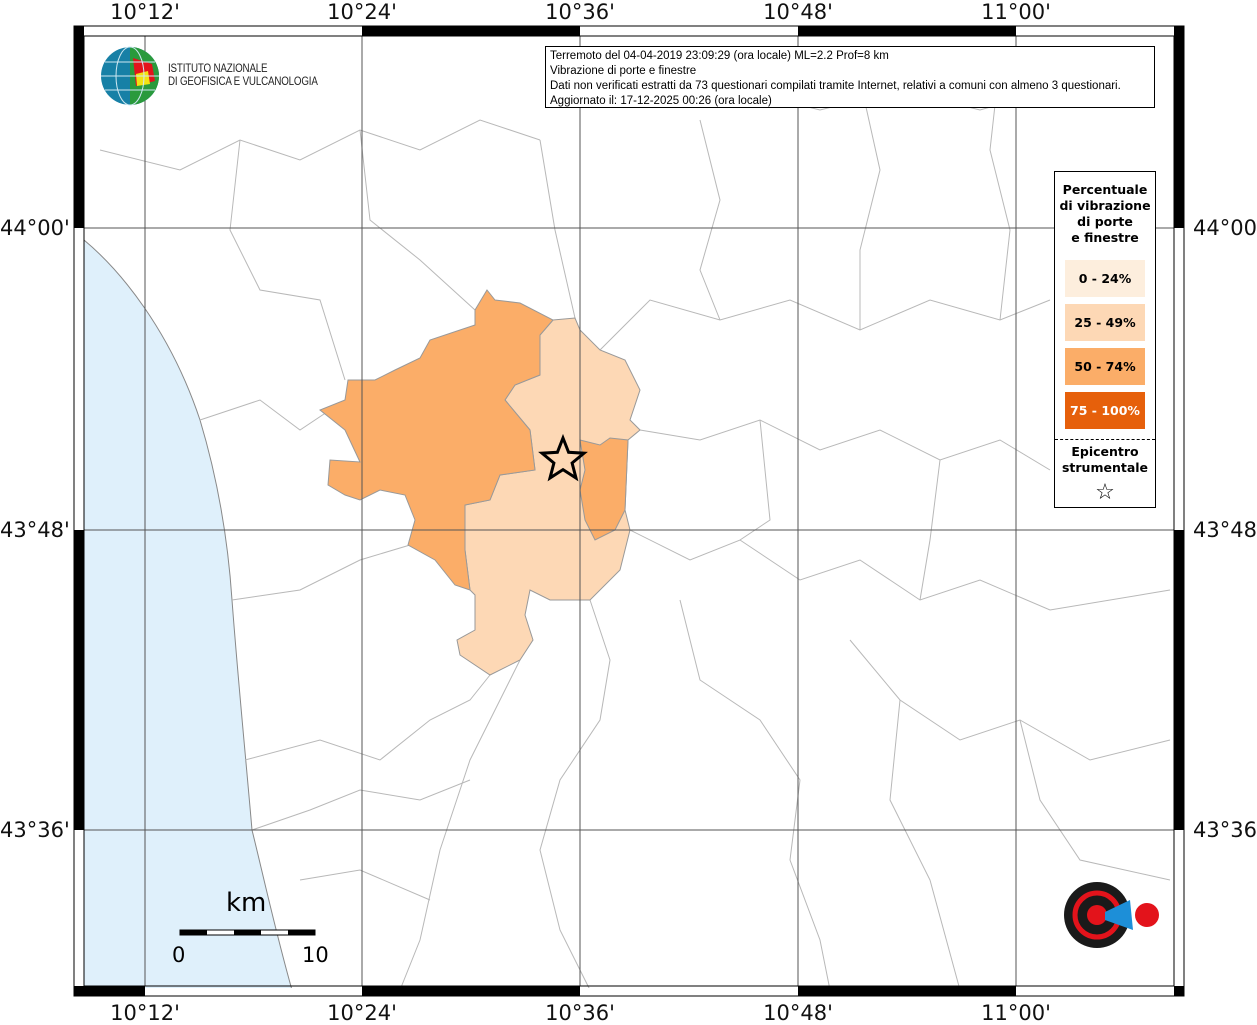  What do you see at coordinates (179, 955) in the screenshot?
I see `scale-min: 0` at bounding box center [179, 955].